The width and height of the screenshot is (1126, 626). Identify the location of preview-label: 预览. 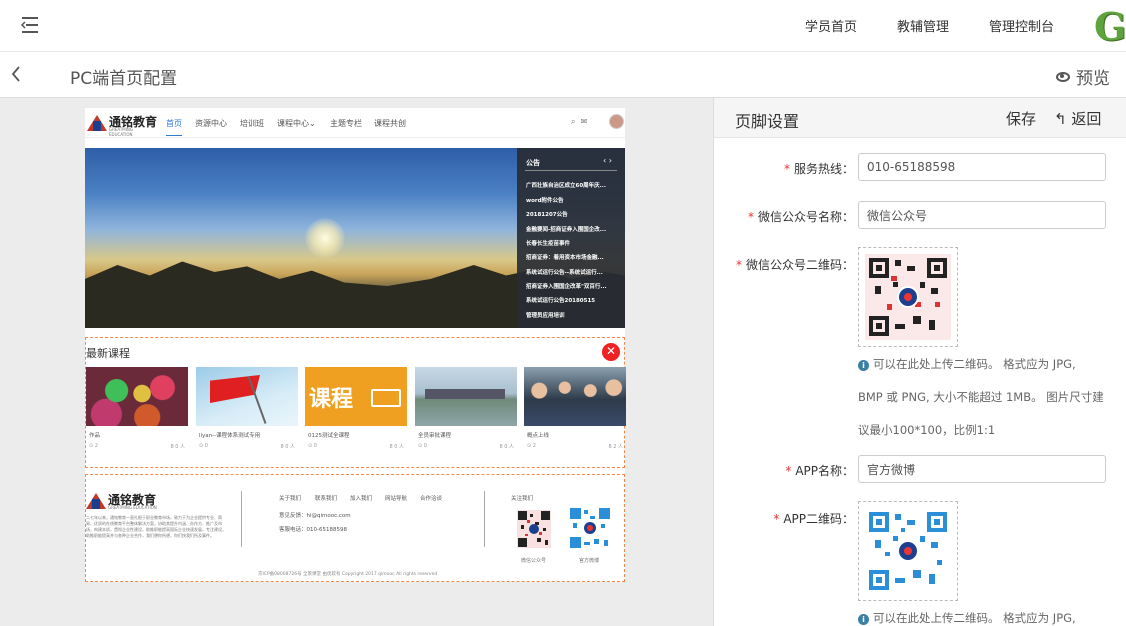
(1093, 79).